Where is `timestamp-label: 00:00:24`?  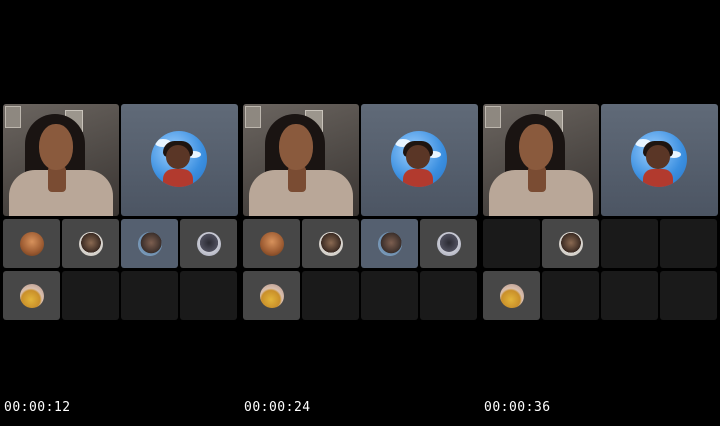
timestamp-label: 00:00:24 is located at coordinates (277, 407).